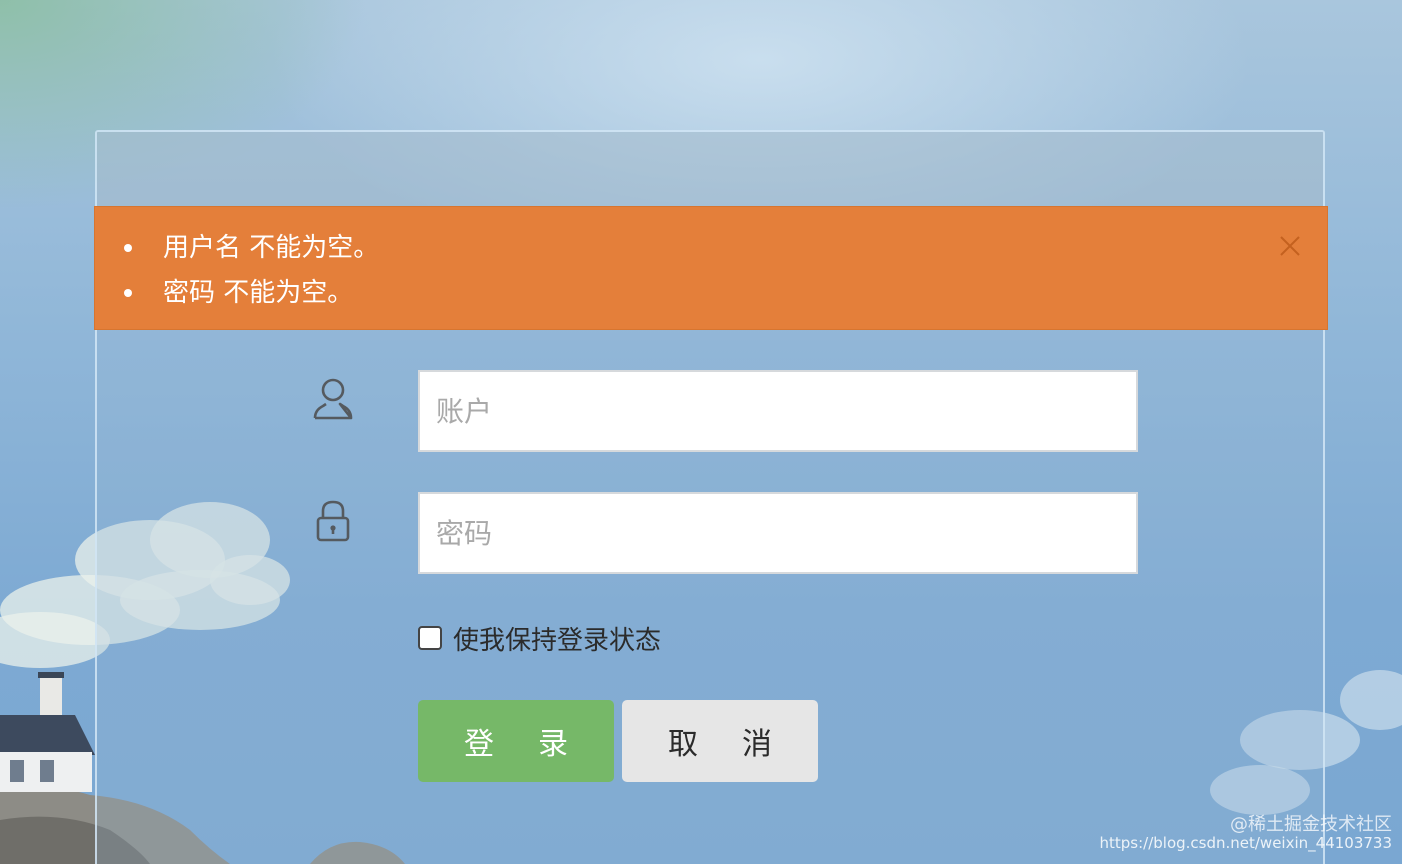 The image size is (1402, 864). I want to click on lock-icon, so click(333, 521).